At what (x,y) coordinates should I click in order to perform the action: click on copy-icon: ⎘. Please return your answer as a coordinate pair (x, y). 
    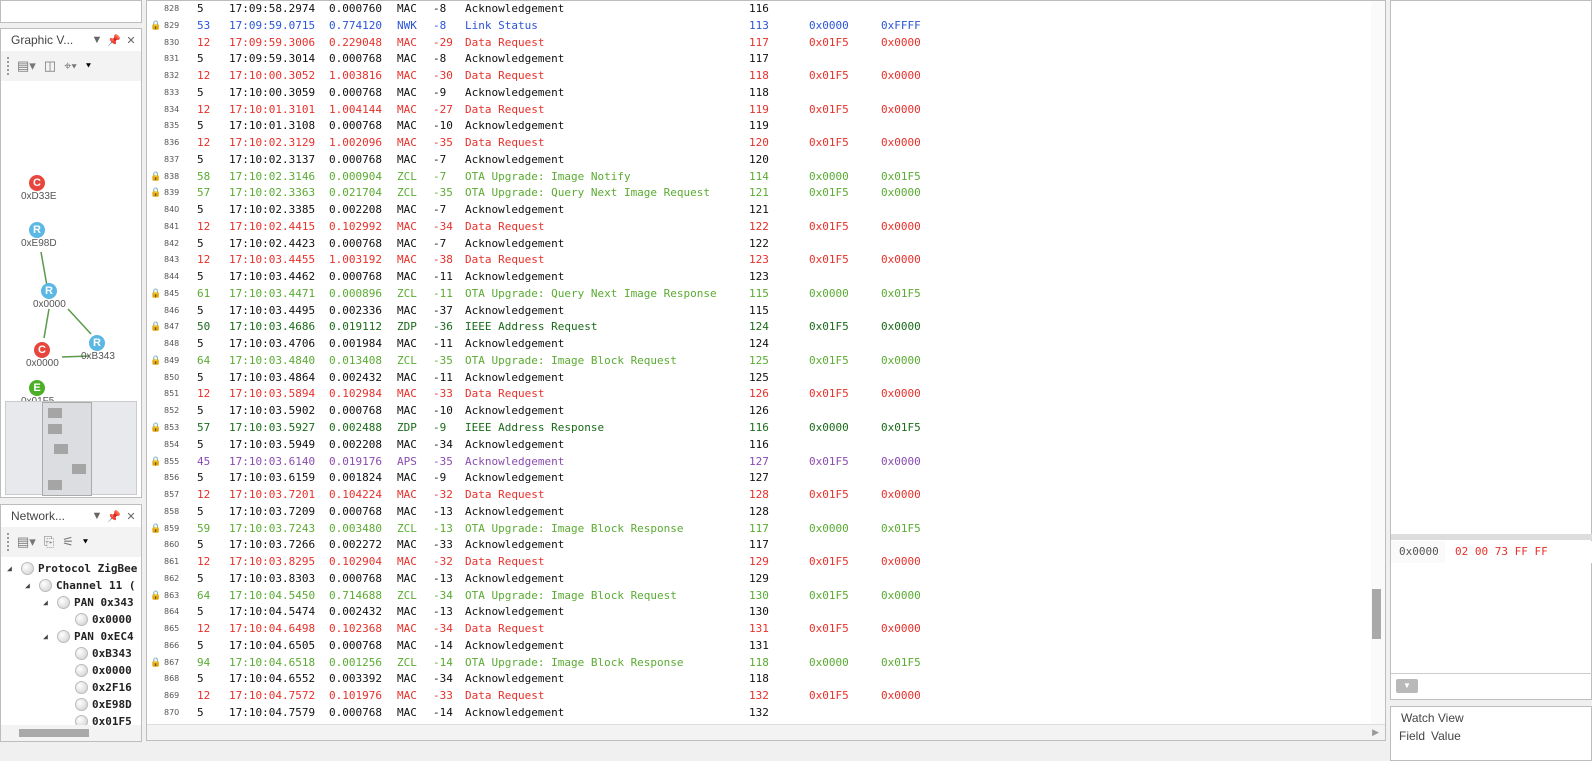
    Looking at the image, I should click on (49, 542).